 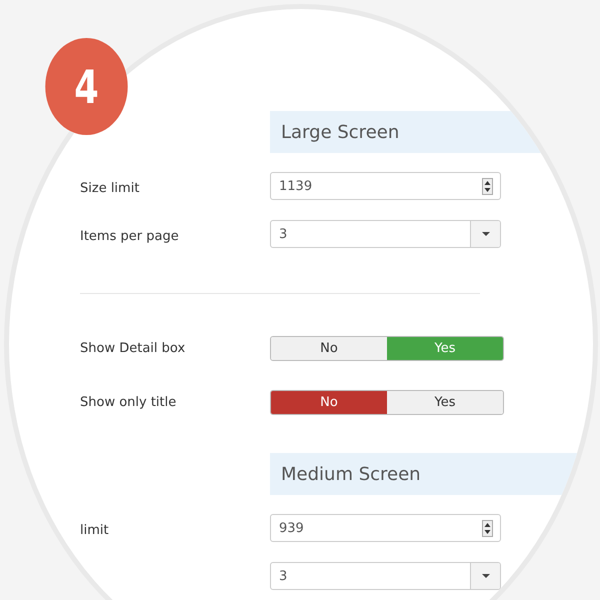 What do you see at coordinates (133, 348) in the screenshot?
I see `field-label: Show Detail box` at bounding box center [133, 348].